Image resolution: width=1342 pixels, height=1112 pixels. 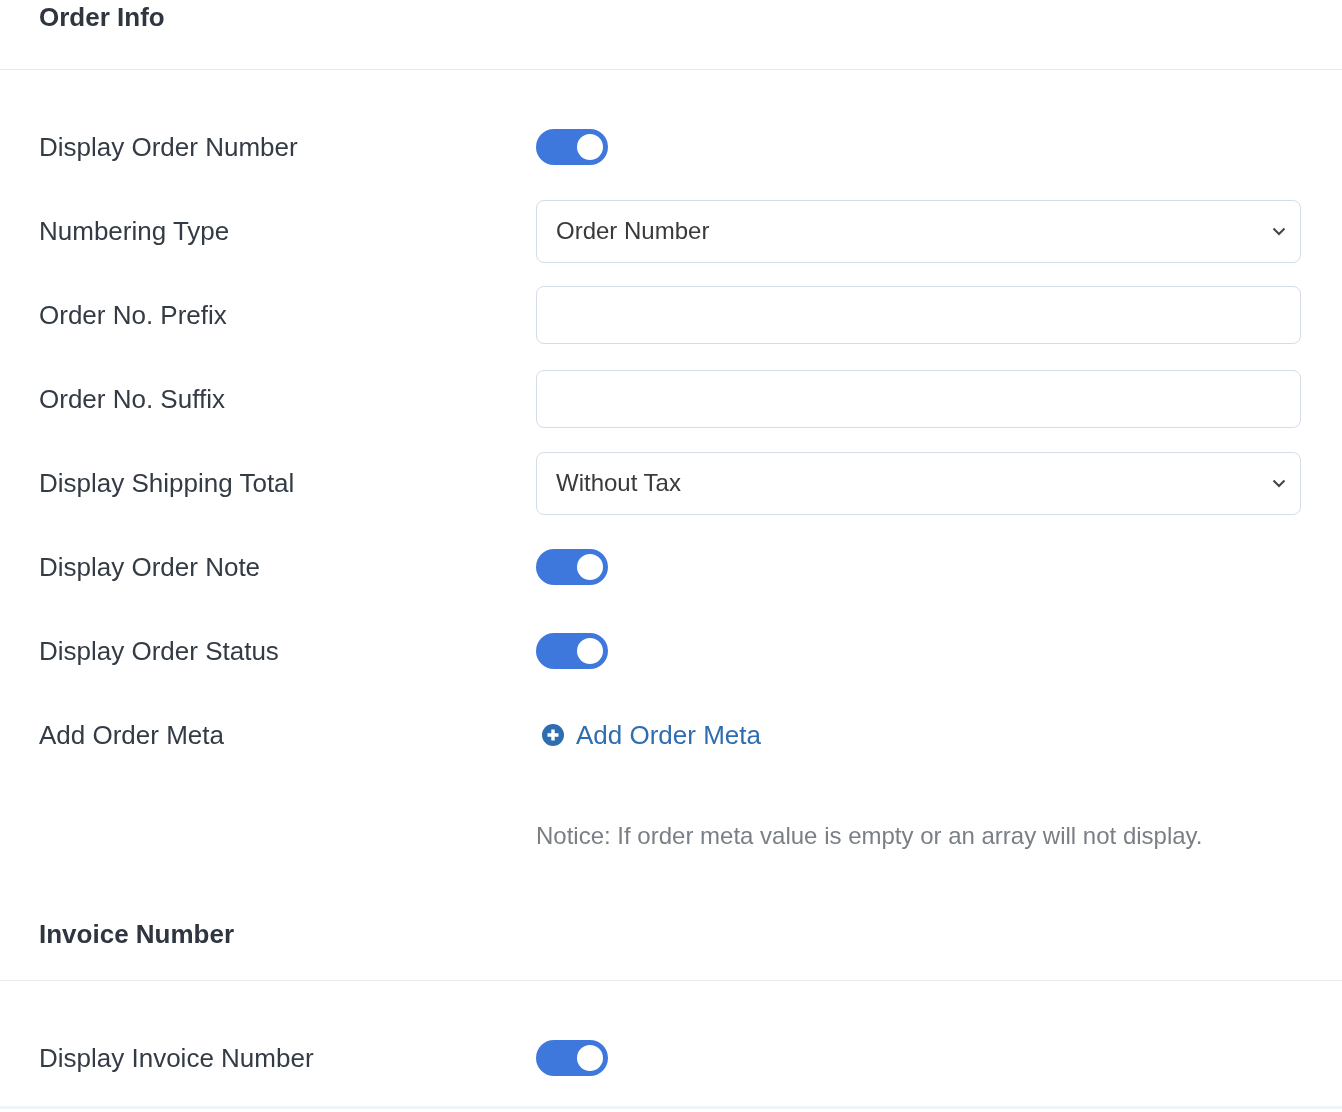 What do you see at coordinates (137, 934) in the screenshot?
I see `section-title: Invoice Number` at bounding box center [137, 934].